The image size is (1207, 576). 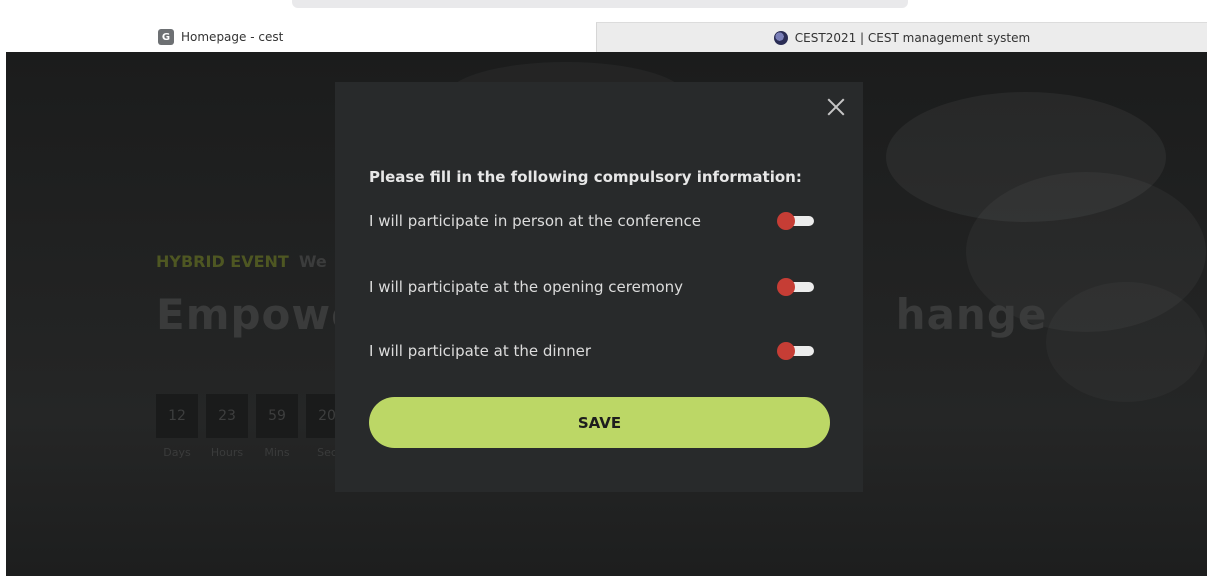 What do you see at coordinates (599, 422) in the screenshot?
I see `save-button: SAVE` at bounding box center [599, 422].